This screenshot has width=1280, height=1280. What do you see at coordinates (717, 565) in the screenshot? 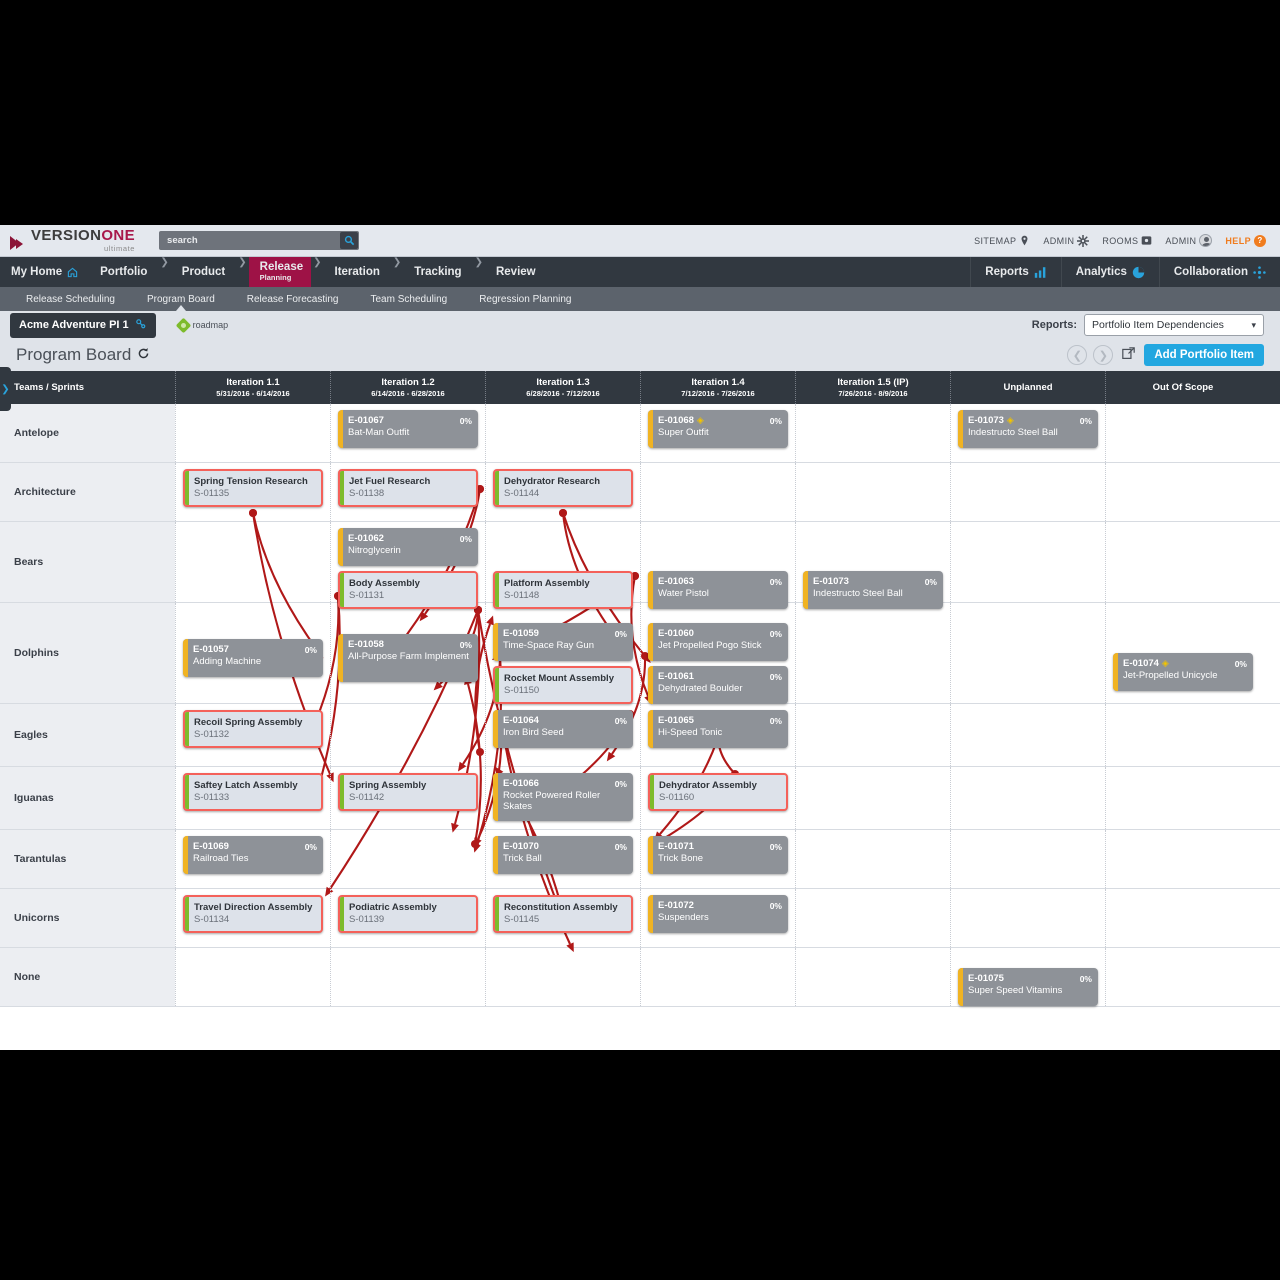
I see `board-cell: E-01063 0% Water Pistol` at bounding box center [717, 565].